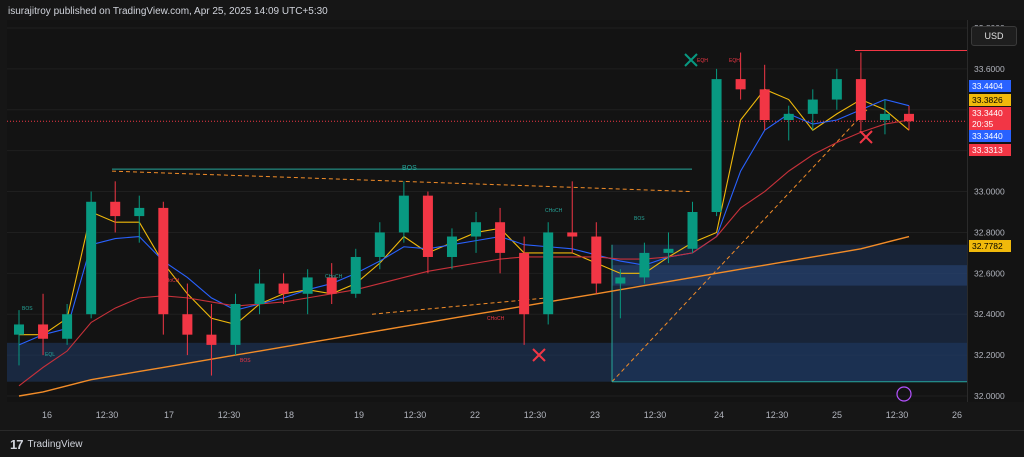  Describe the element at coordinates (359, 415) in the screenshot. I see `time-tick-label: 19` at that location.